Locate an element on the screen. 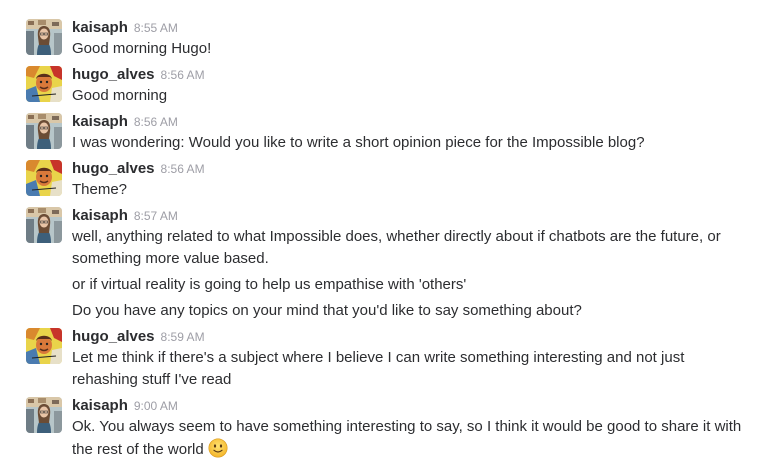 This screenshot has width=771, height=465. message-text-last: the rest of the world is located at coordinates (417, 451).